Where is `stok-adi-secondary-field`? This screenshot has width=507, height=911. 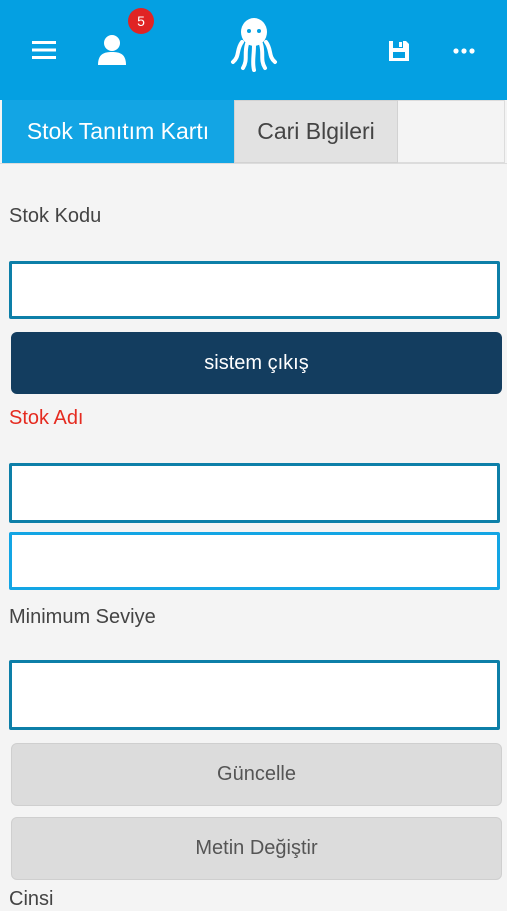 stok-adi-secondary-field is located at coordinates (254, 561).